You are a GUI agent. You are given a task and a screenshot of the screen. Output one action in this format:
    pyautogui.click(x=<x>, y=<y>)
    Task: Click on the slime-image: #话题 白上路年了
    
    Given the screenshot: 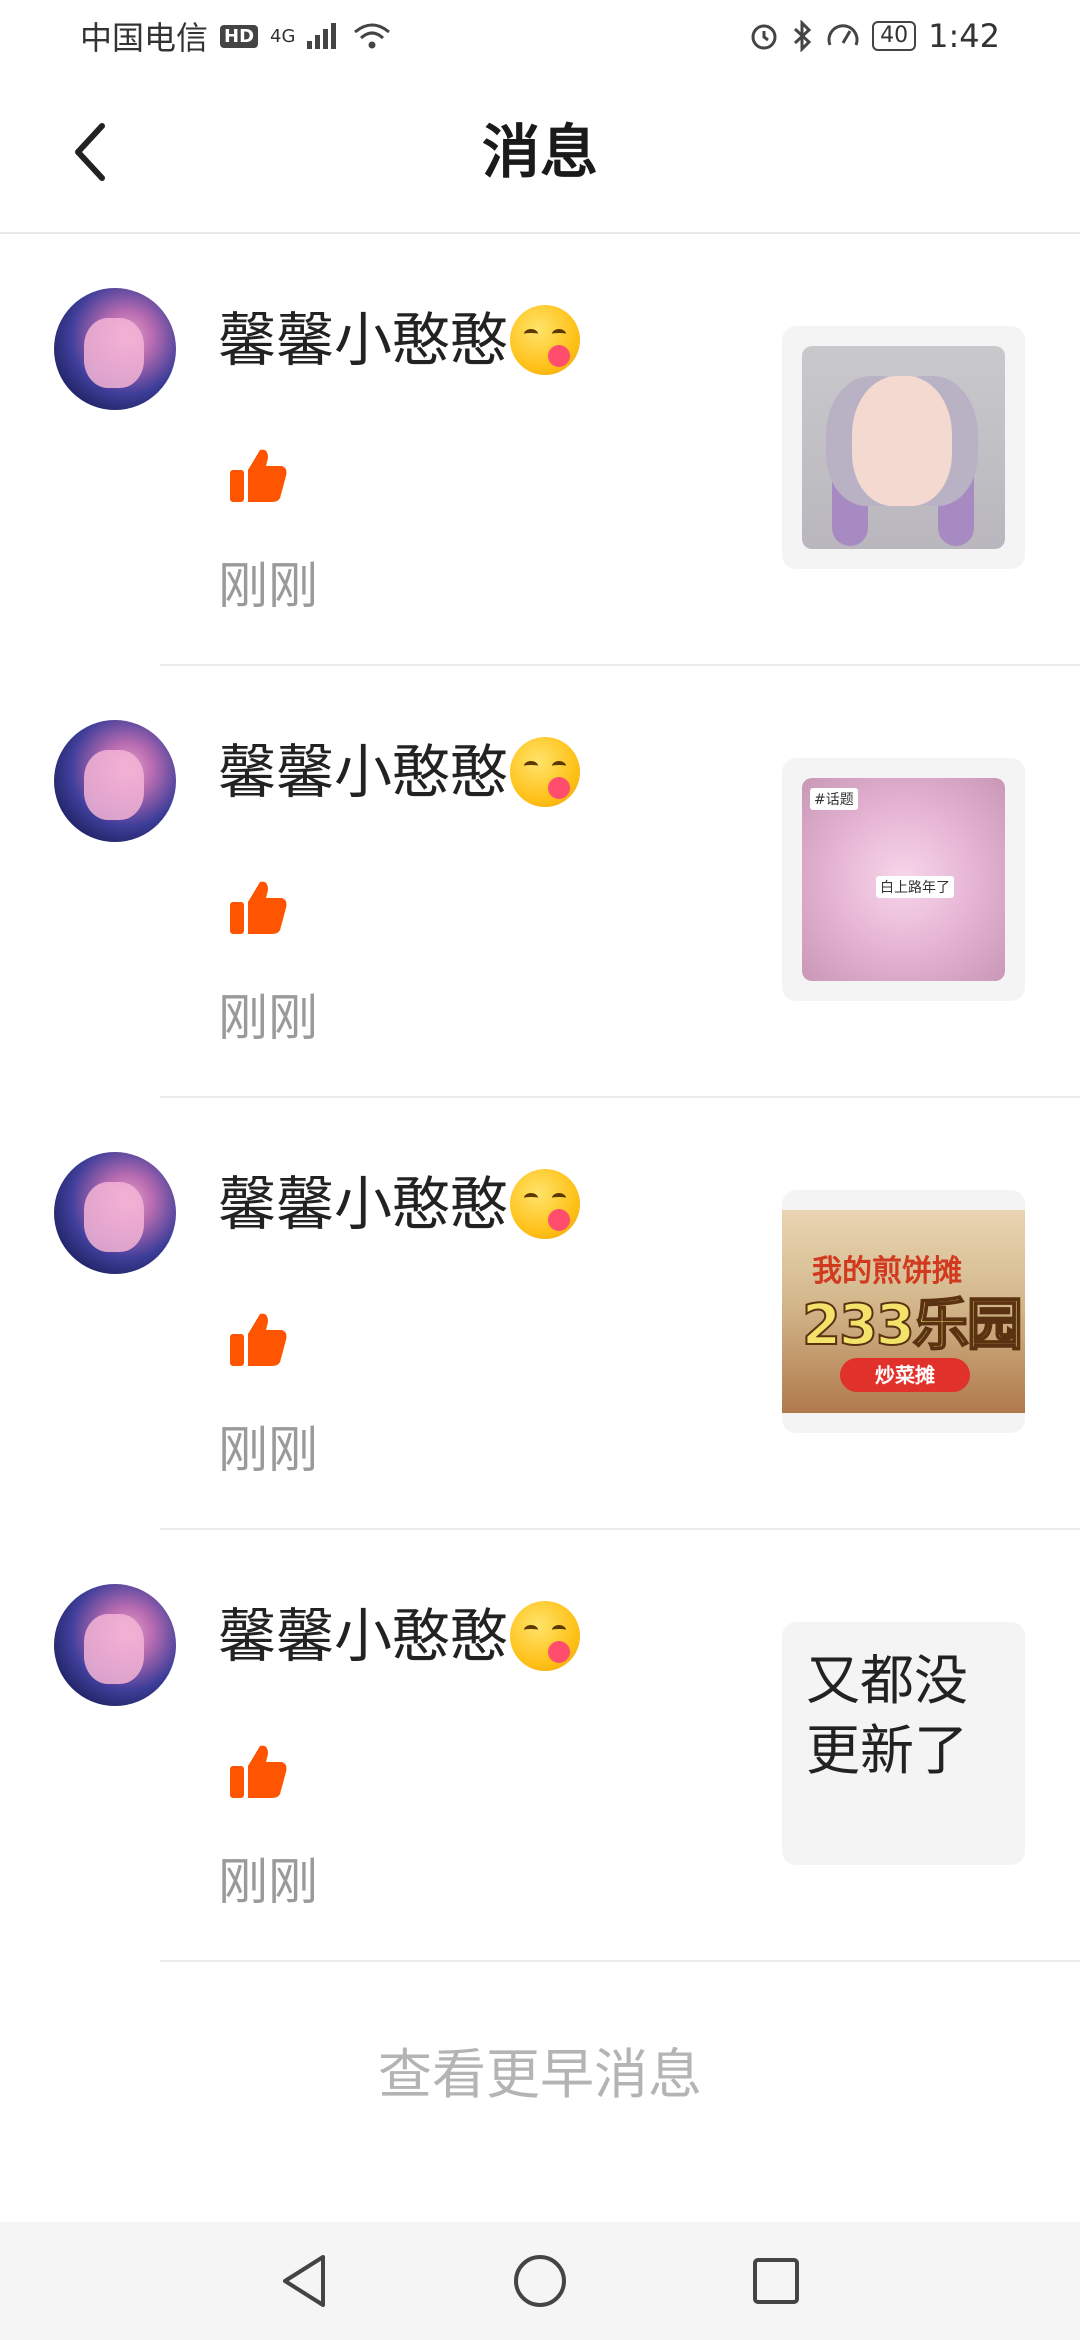 What is the action you would take?
    pyautogui.click(x=903, y=879)
    